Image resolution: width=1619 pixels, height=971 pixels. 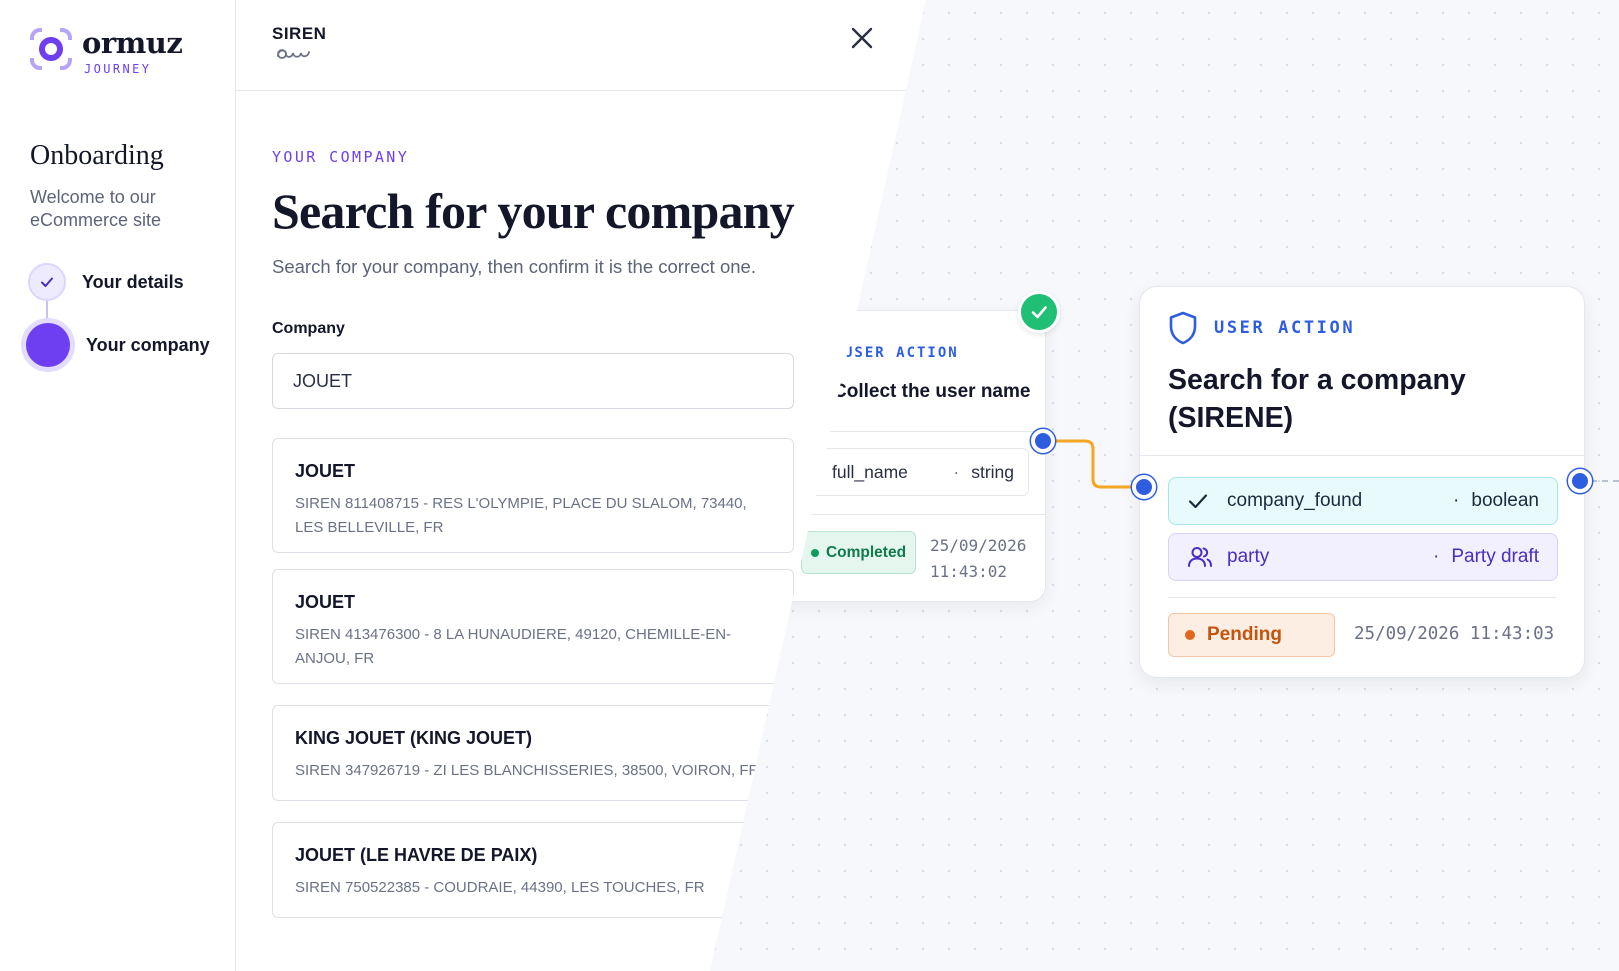 What do you see at coordinates (414, 738) in the screenshot?
I see `result-name: KING JOUET (KING JOUET)` at bounding box center [414, 738].